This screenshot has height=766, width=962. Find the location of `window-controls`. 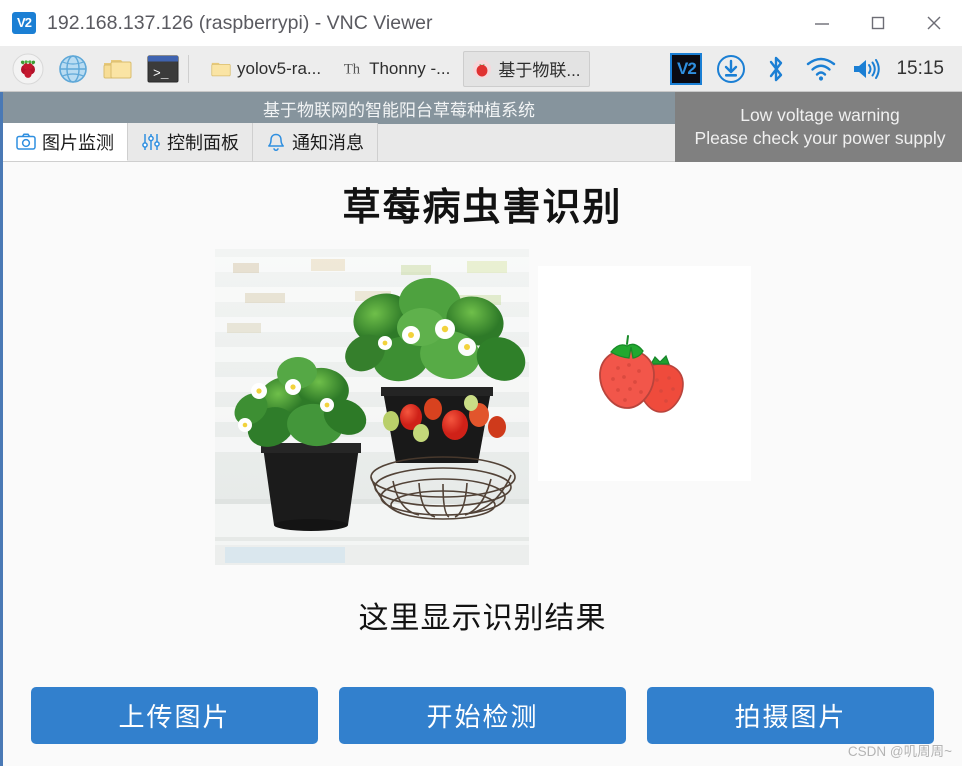

window-controls is located at coordinates (878, 23).